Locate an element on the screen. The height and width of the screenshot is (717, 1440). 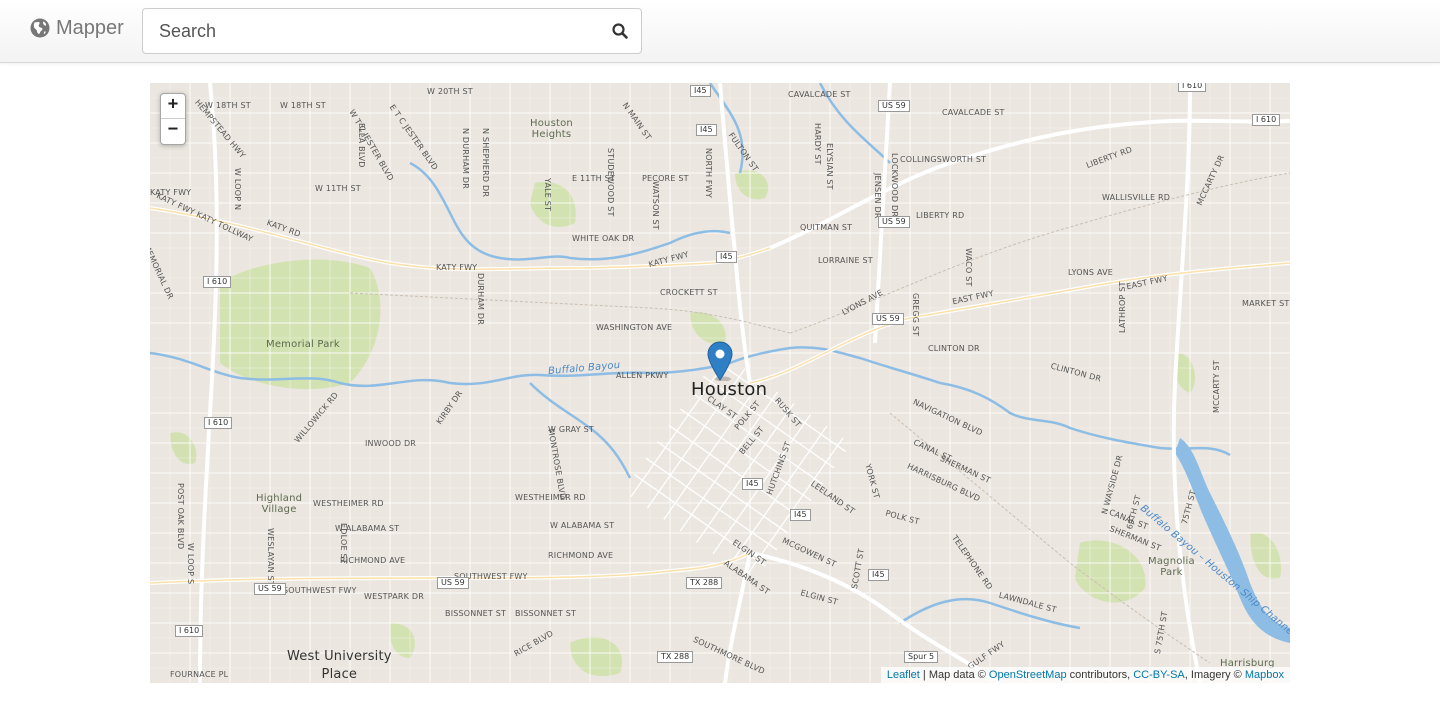
street-label: CROCKETT ST is located at coordinates (689, 292).